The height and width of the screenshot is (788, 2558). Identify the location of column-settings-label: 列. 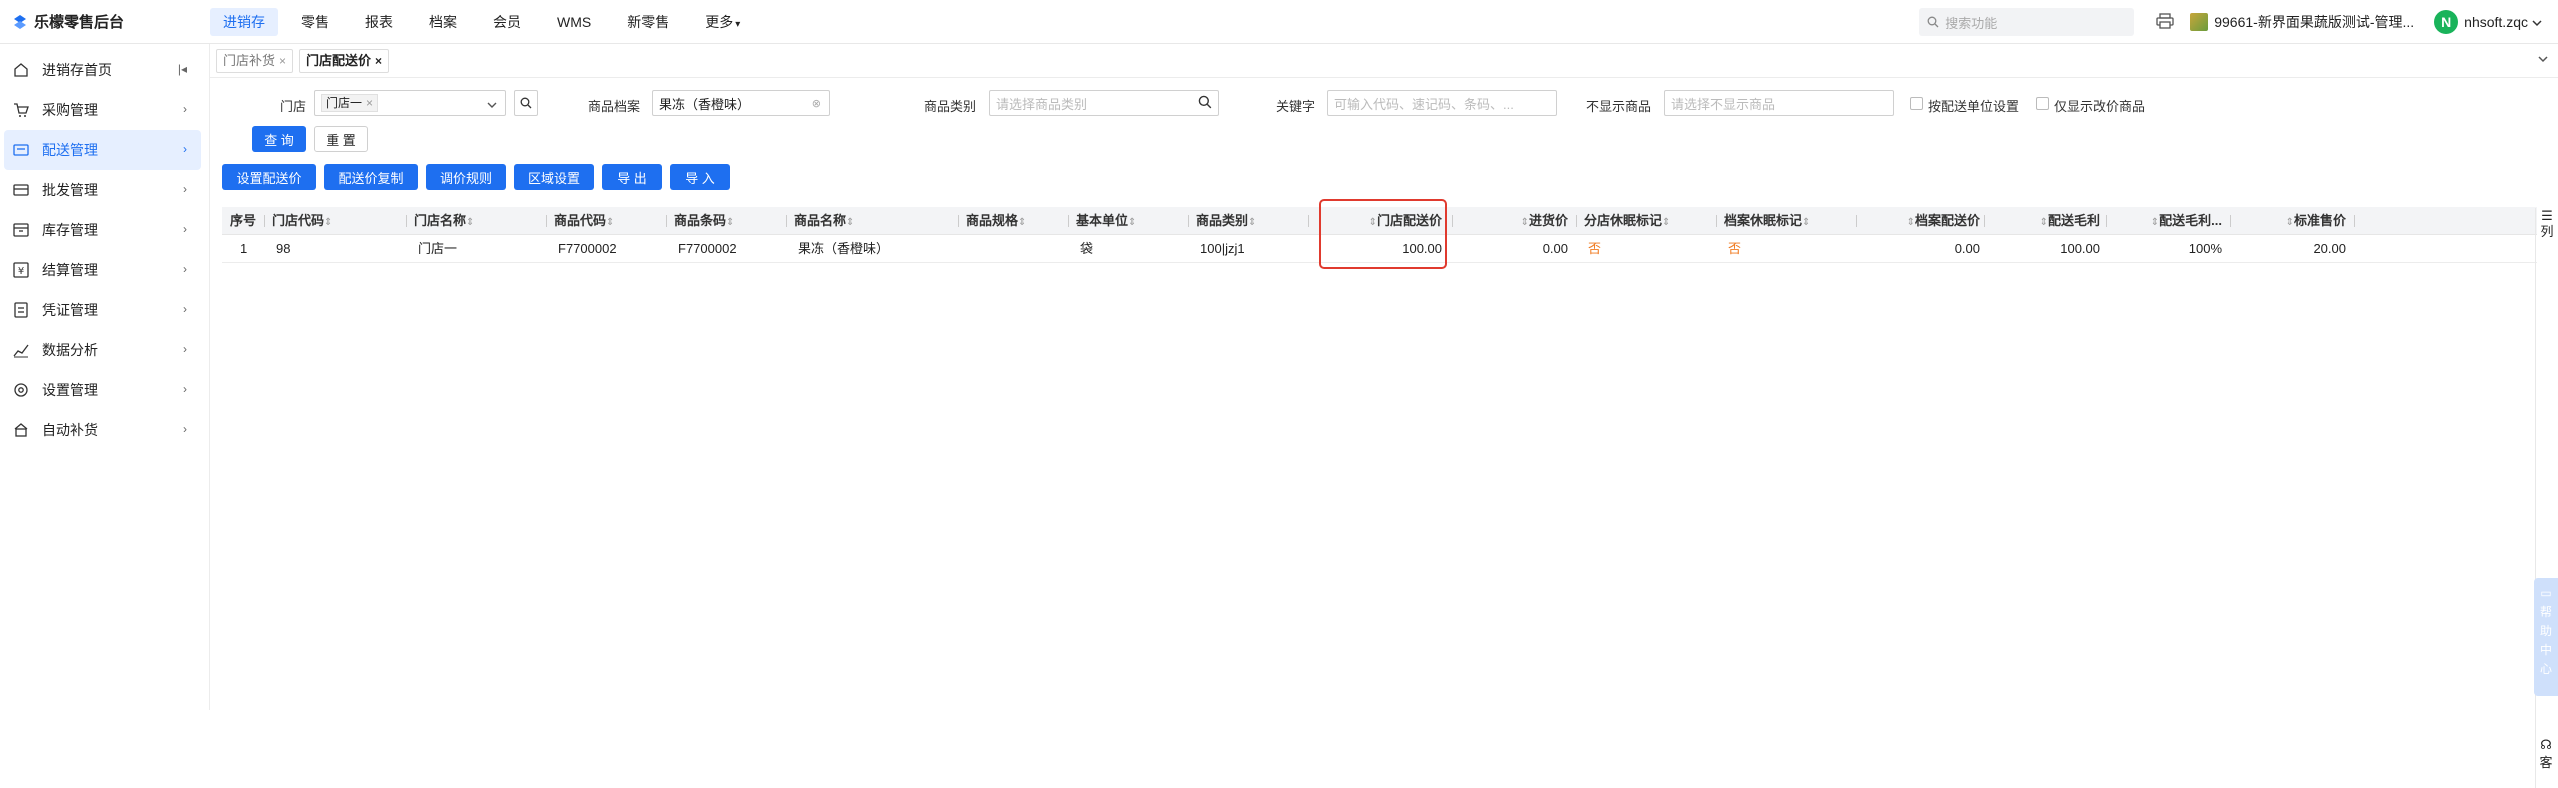
(2547, 231).